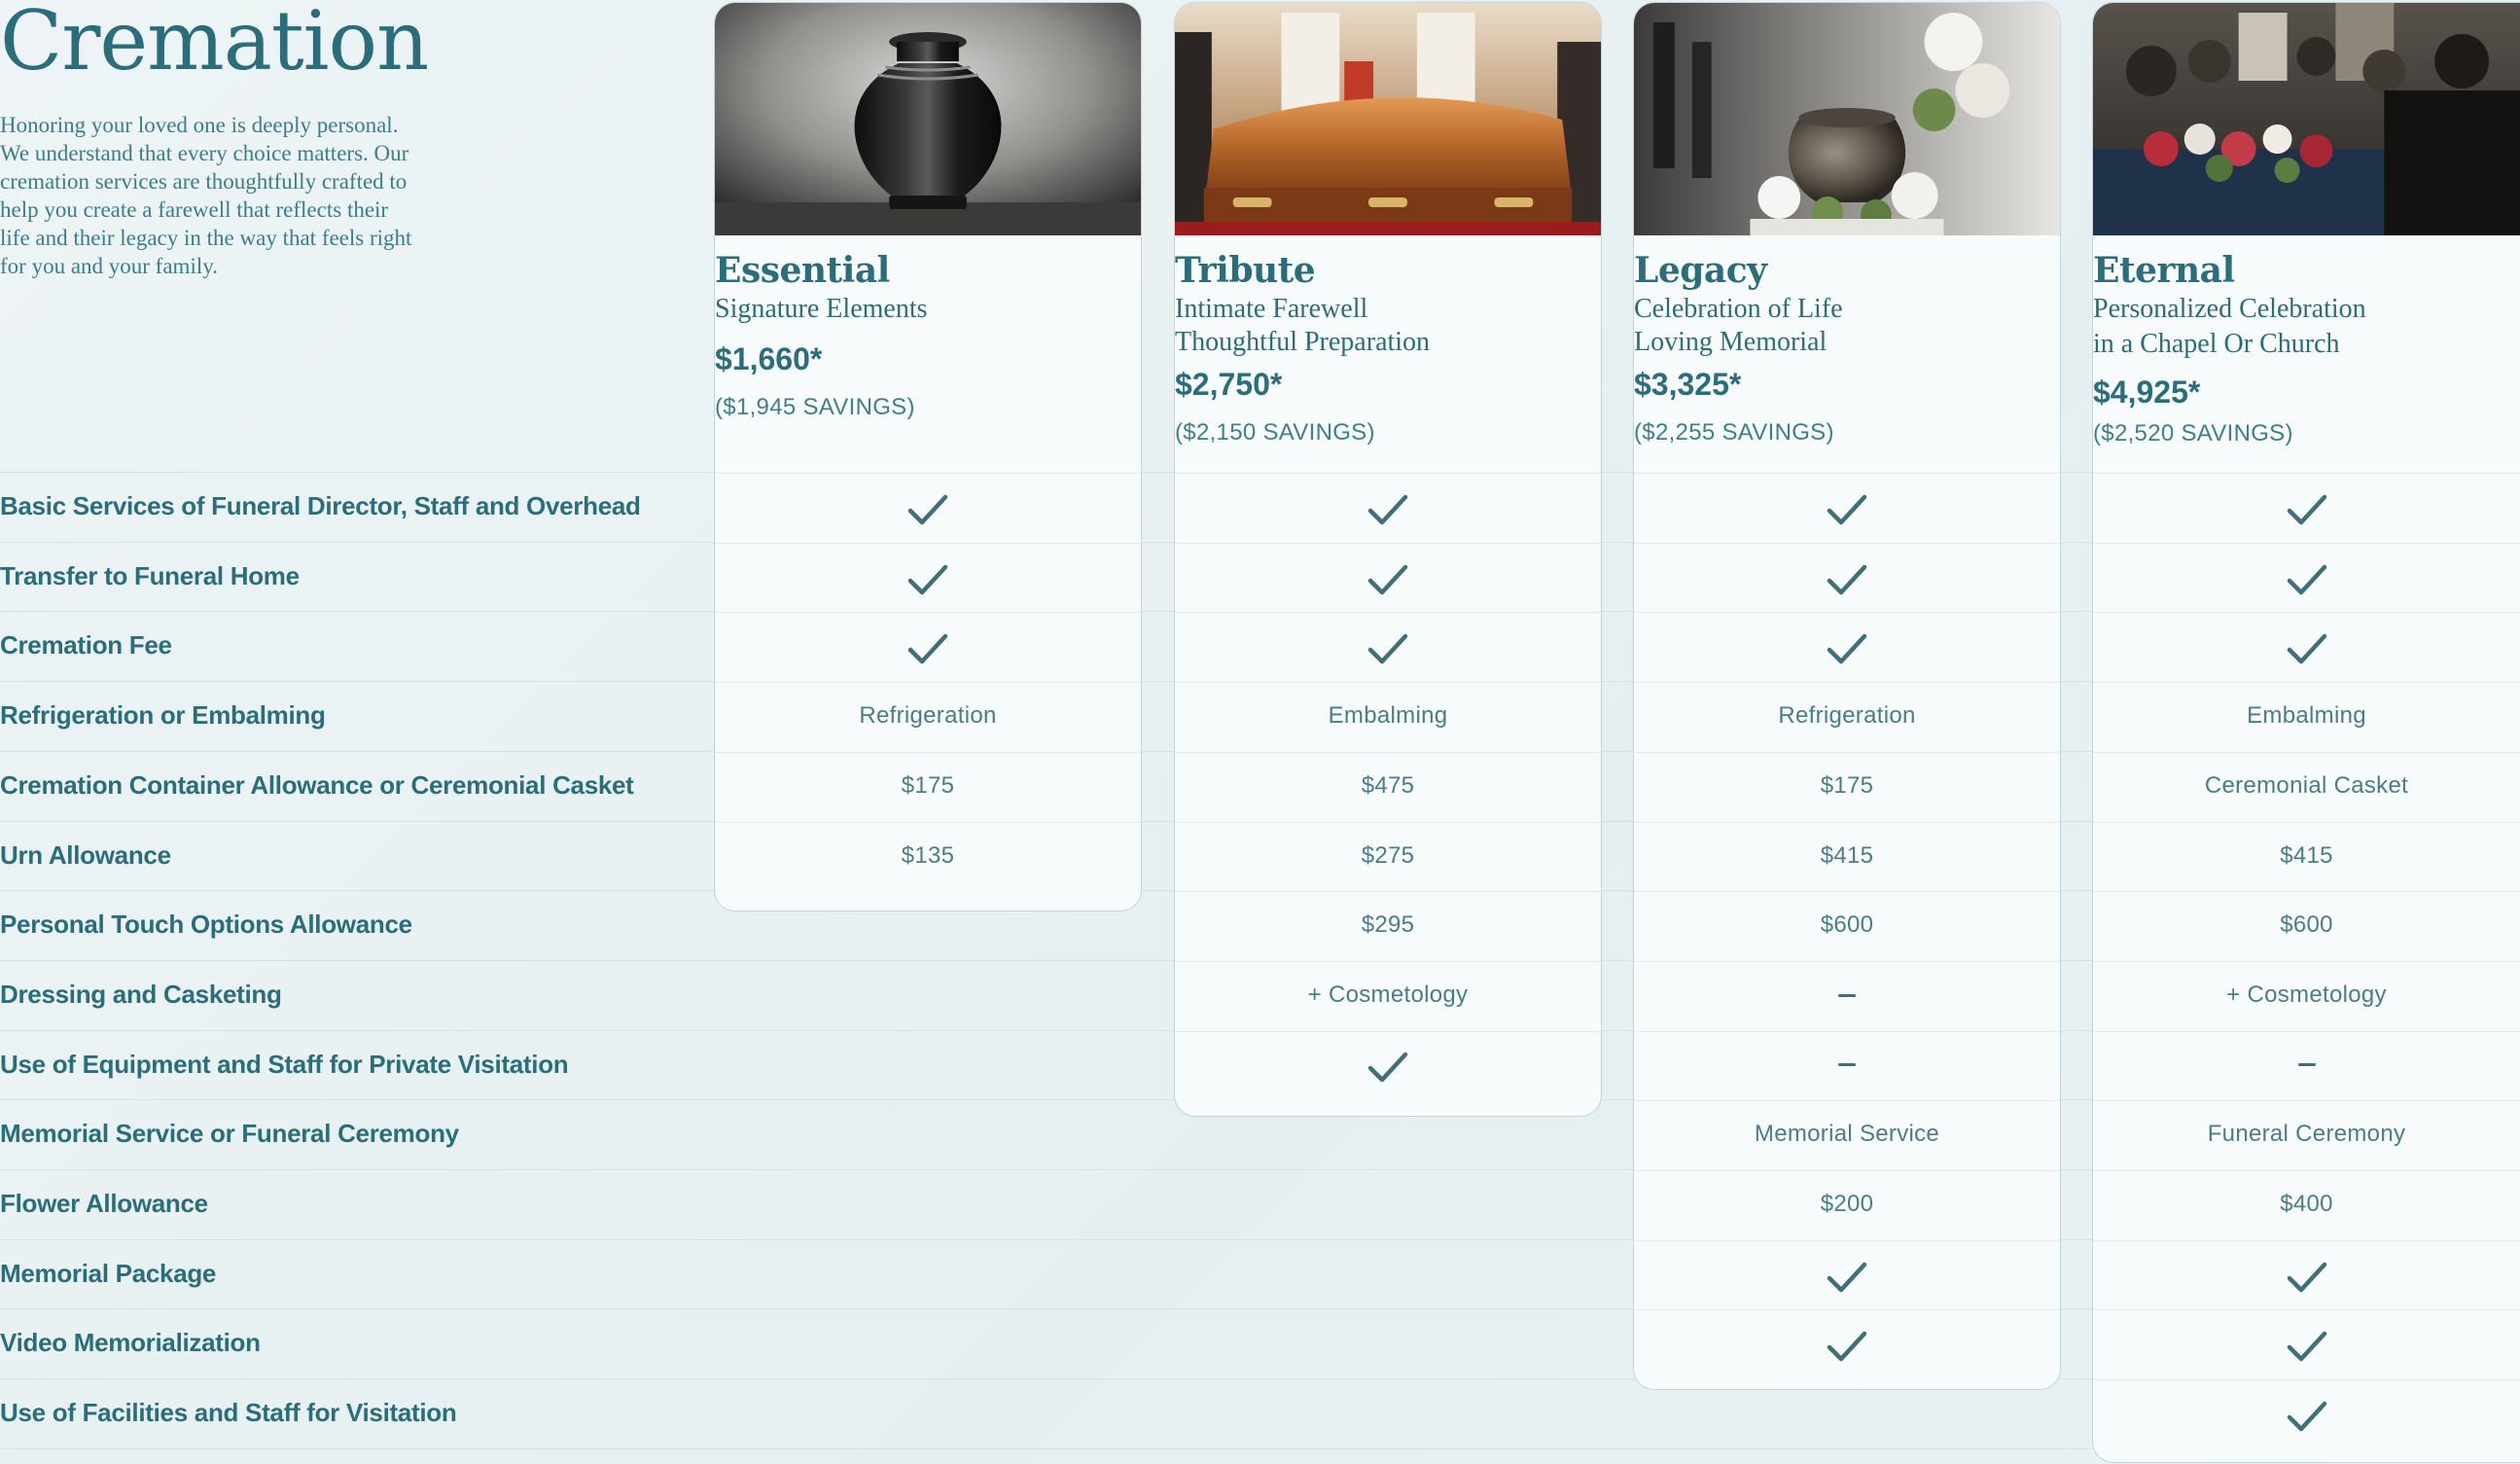 The height and width of the screenshot is (1464, 2520). Describe the element at coordinates (130, 1343) in the screenshot. I see `feature-row-label: Video Memorialization` at that location.